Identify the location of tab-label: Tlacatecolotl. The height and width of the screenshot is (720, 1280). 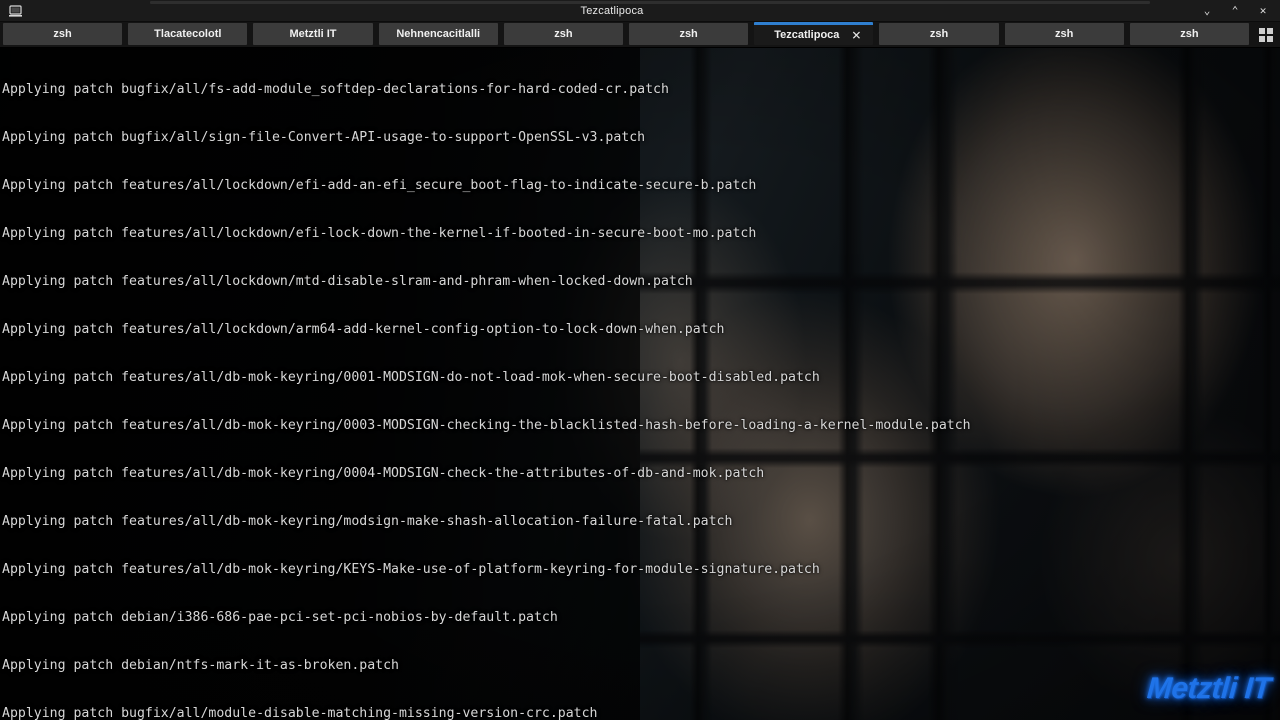
(188, 34).